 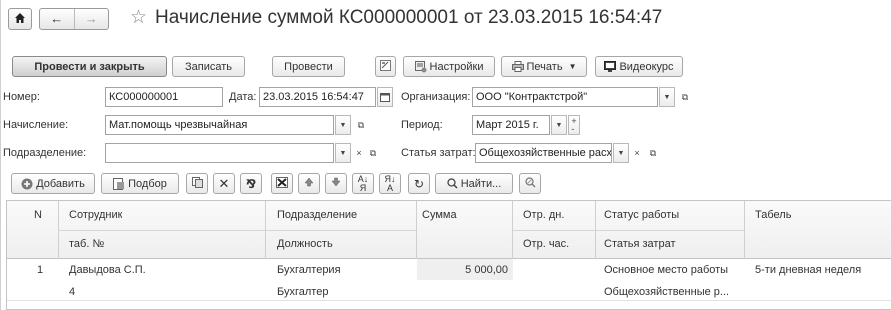 I want to click on organization-label: Организация:, so click(x=436, y=97).